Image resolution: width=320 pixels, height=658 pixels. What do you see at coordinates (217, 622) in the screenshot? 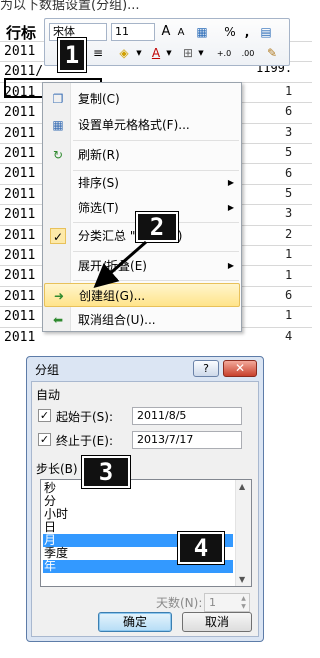
I see `cancel-button: 取消` at bounding box center [217, 622].